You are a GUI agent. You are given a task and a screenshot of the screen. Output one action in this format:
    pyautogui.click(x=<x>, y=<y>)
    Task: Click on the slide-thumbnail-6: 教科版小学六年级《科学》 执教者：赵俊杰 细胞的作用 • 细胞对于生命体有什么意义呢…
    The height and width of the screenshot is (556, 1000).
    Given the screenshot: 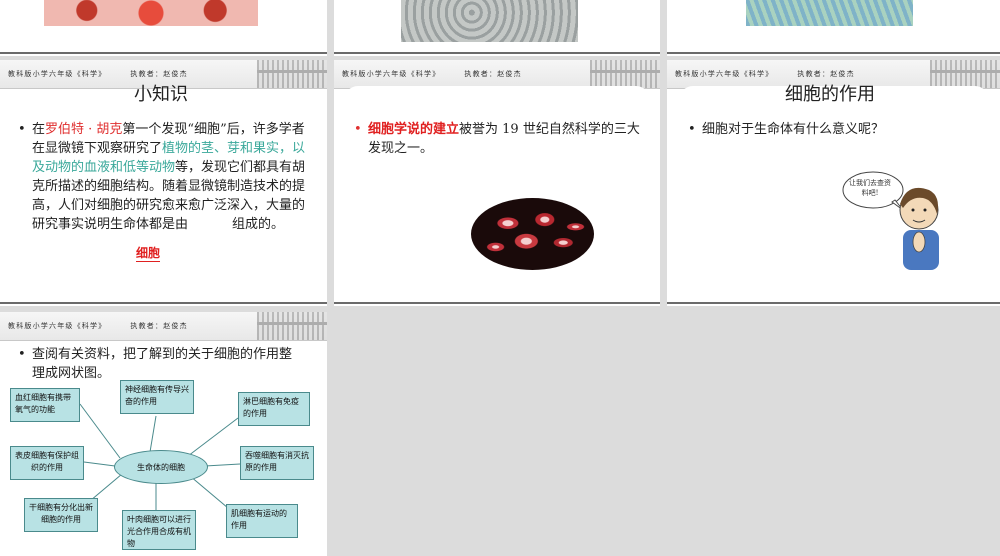 What is the action you would take?
    pyautogui.click(x=833, y=183)
    